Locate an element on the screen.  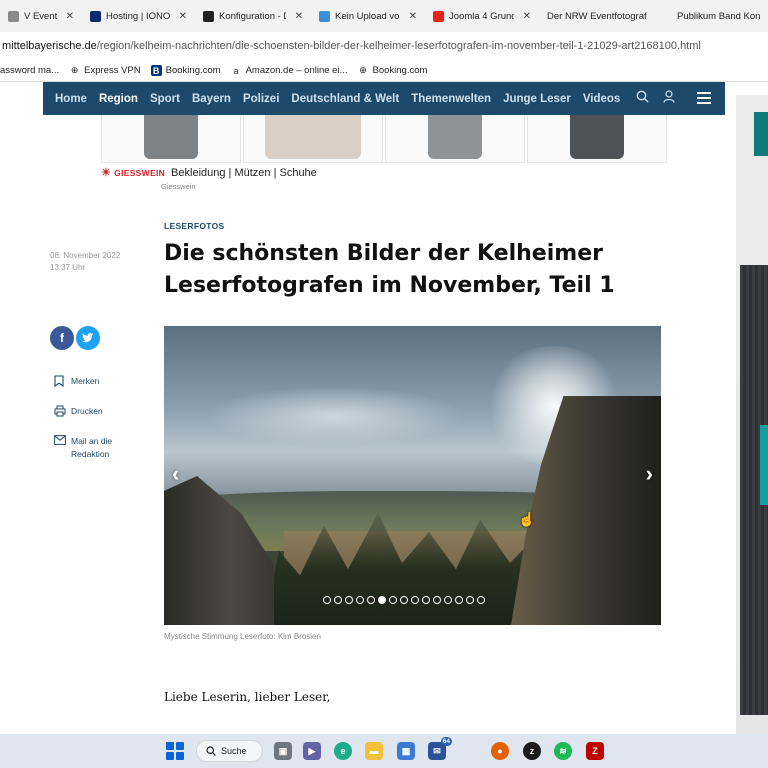
bookmark-label: Merken is located at coordinates (85, 381).